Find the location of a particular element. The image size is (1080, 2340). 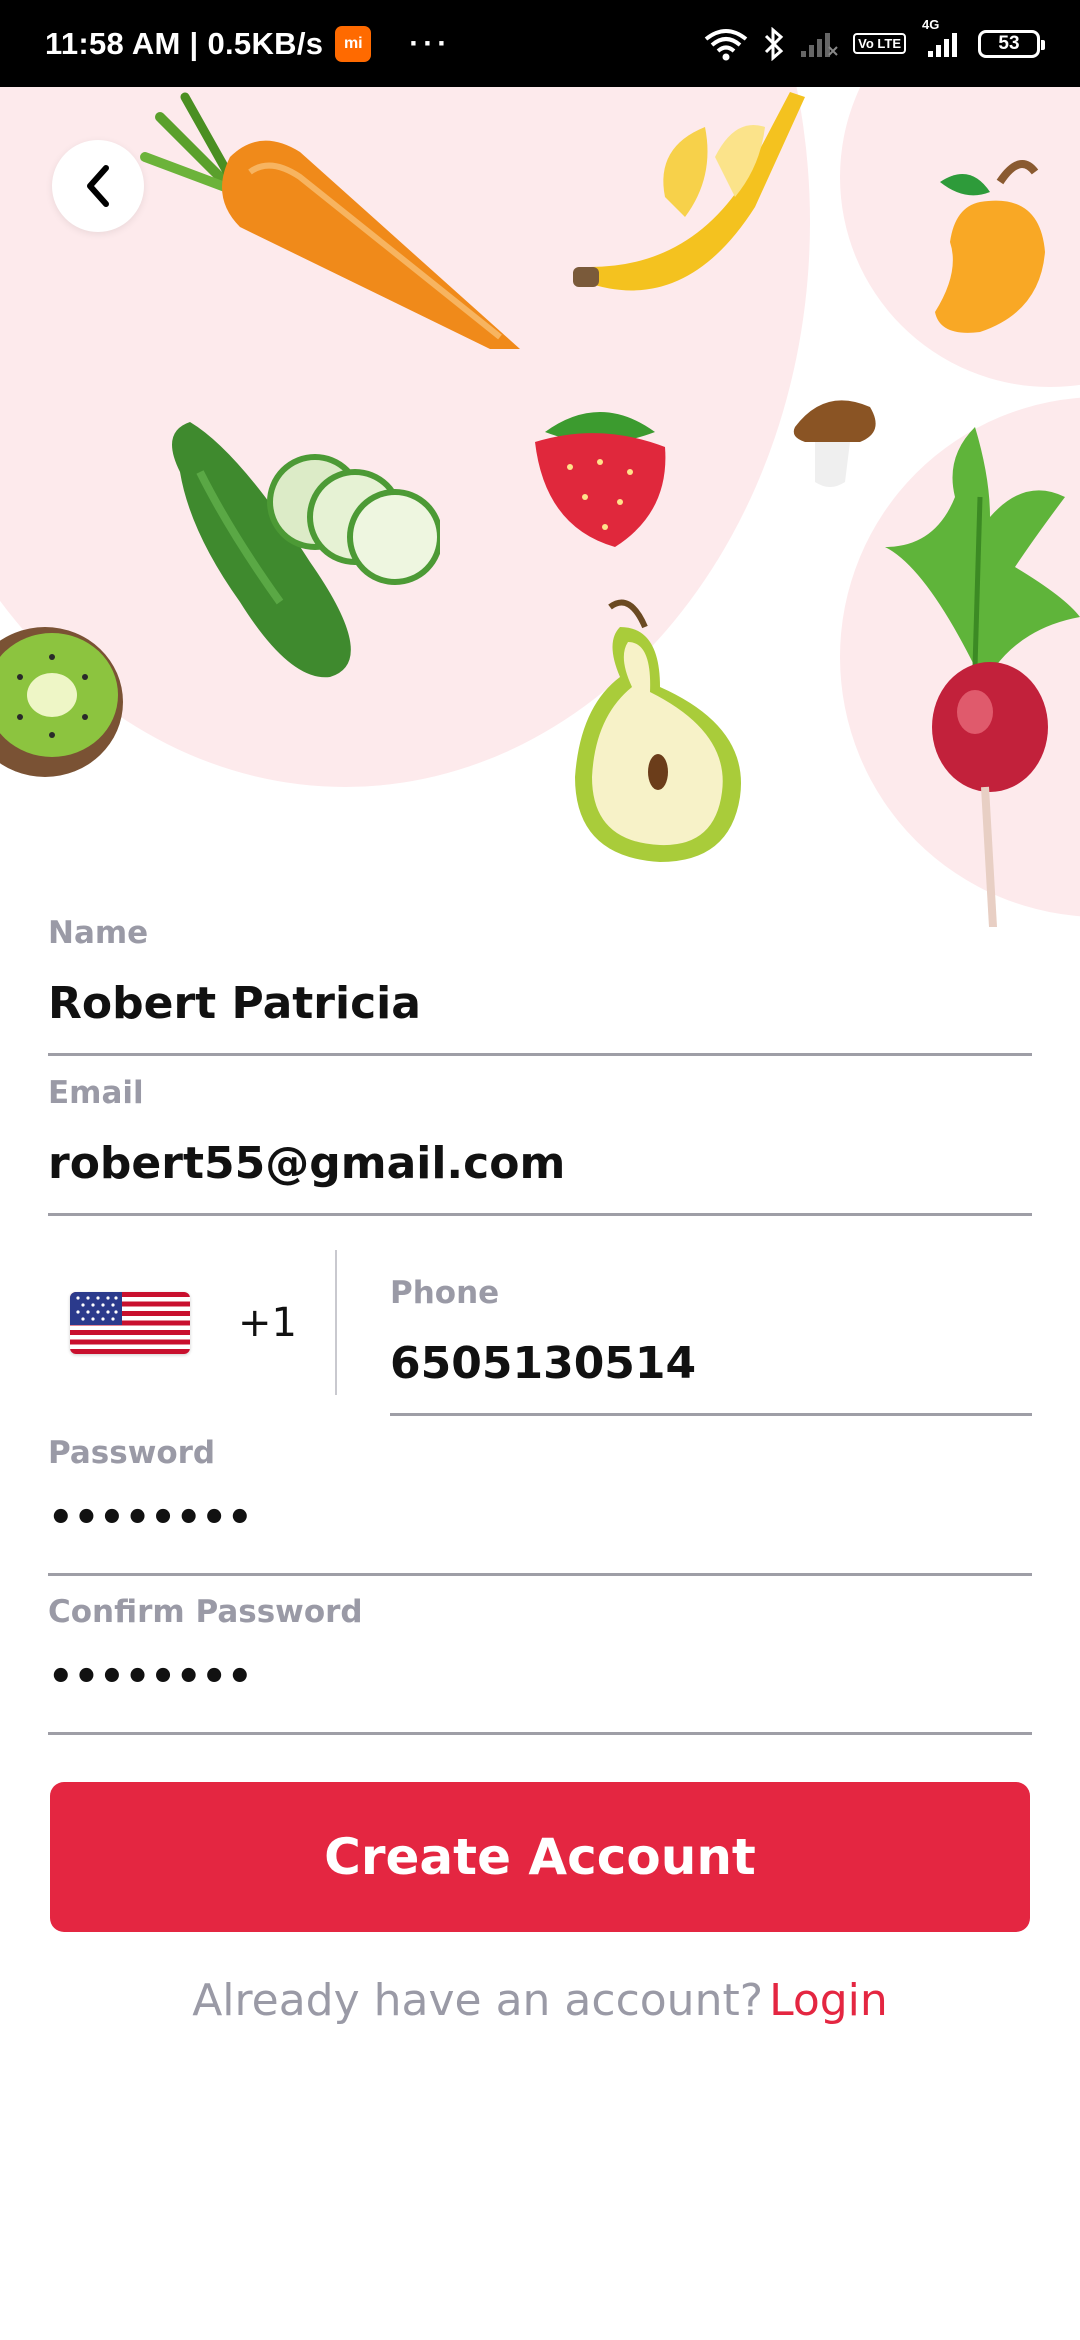

signal-icon is located at coordinates (942, 44).